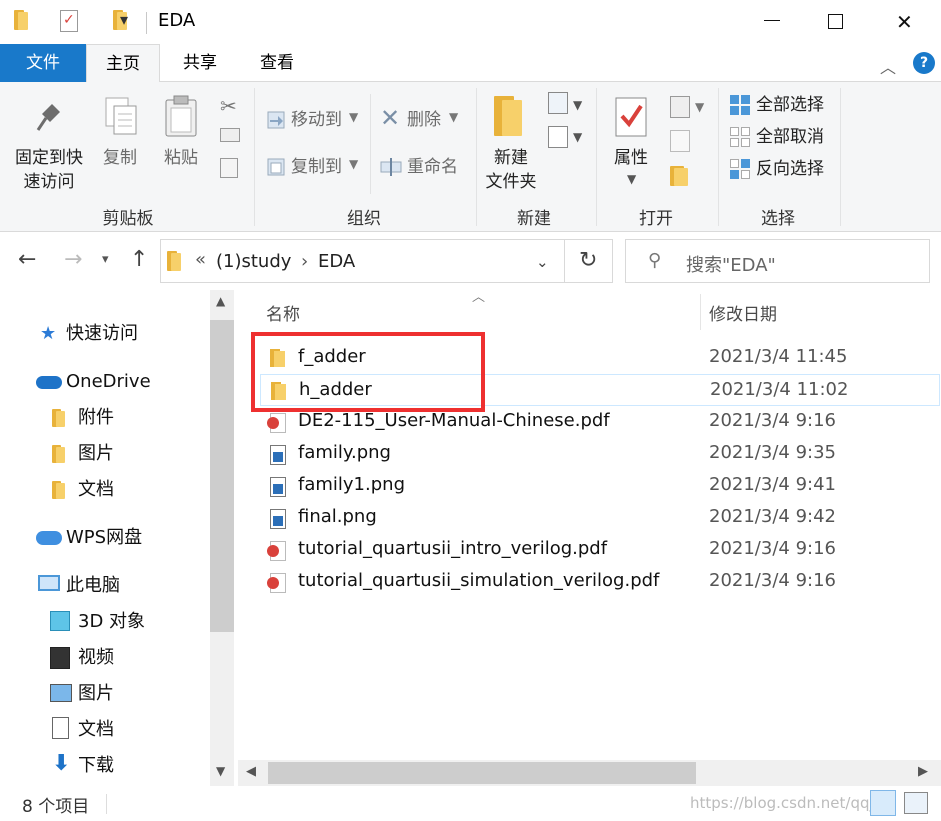  What do you see at coordinates (336, 261) in the screenshot?
I see `breadcrumb-item: EDA` at bounding box center [336, 261].